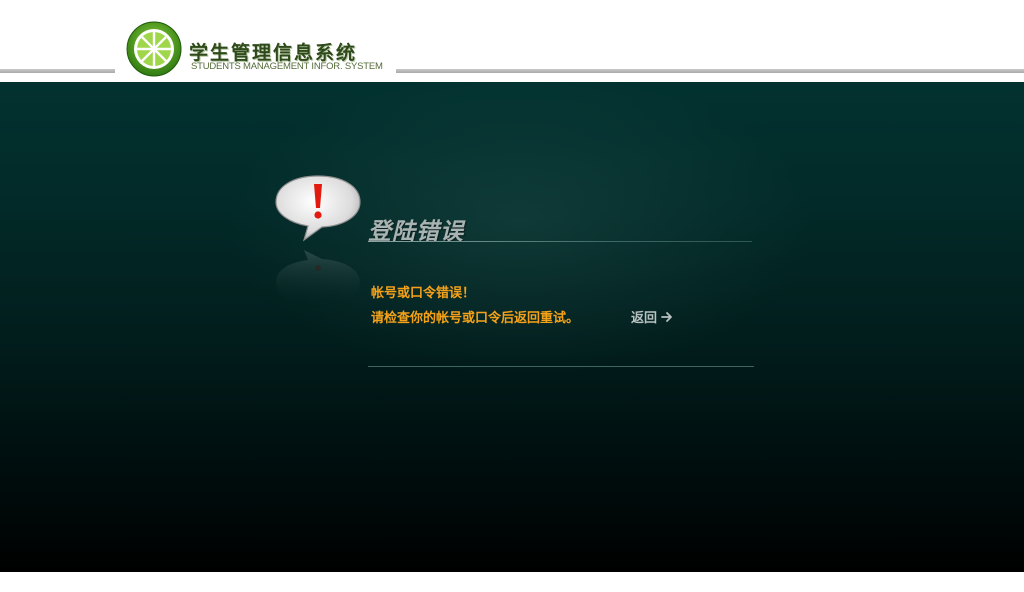 Image resolution: width=1024 pixels, height=592 pixels. What do you see at coordinates (475, 318) in the screenshot?
I see `error-hint: 请检查你的帐号或口令后返回重试。` at bounding box center [475, 318].